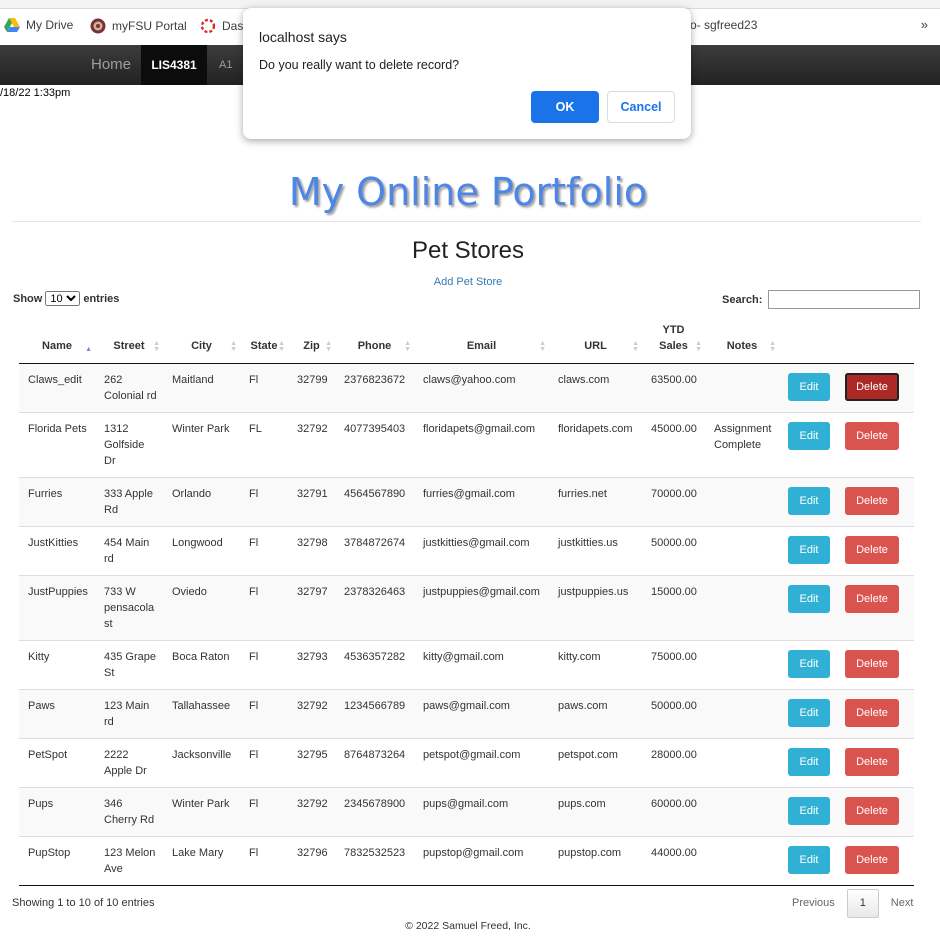 This screenshot has height=937, width=940. Describe the element at coordinates (595, 502) in the screenshot. I see `cell-url: furries.net` at that location.